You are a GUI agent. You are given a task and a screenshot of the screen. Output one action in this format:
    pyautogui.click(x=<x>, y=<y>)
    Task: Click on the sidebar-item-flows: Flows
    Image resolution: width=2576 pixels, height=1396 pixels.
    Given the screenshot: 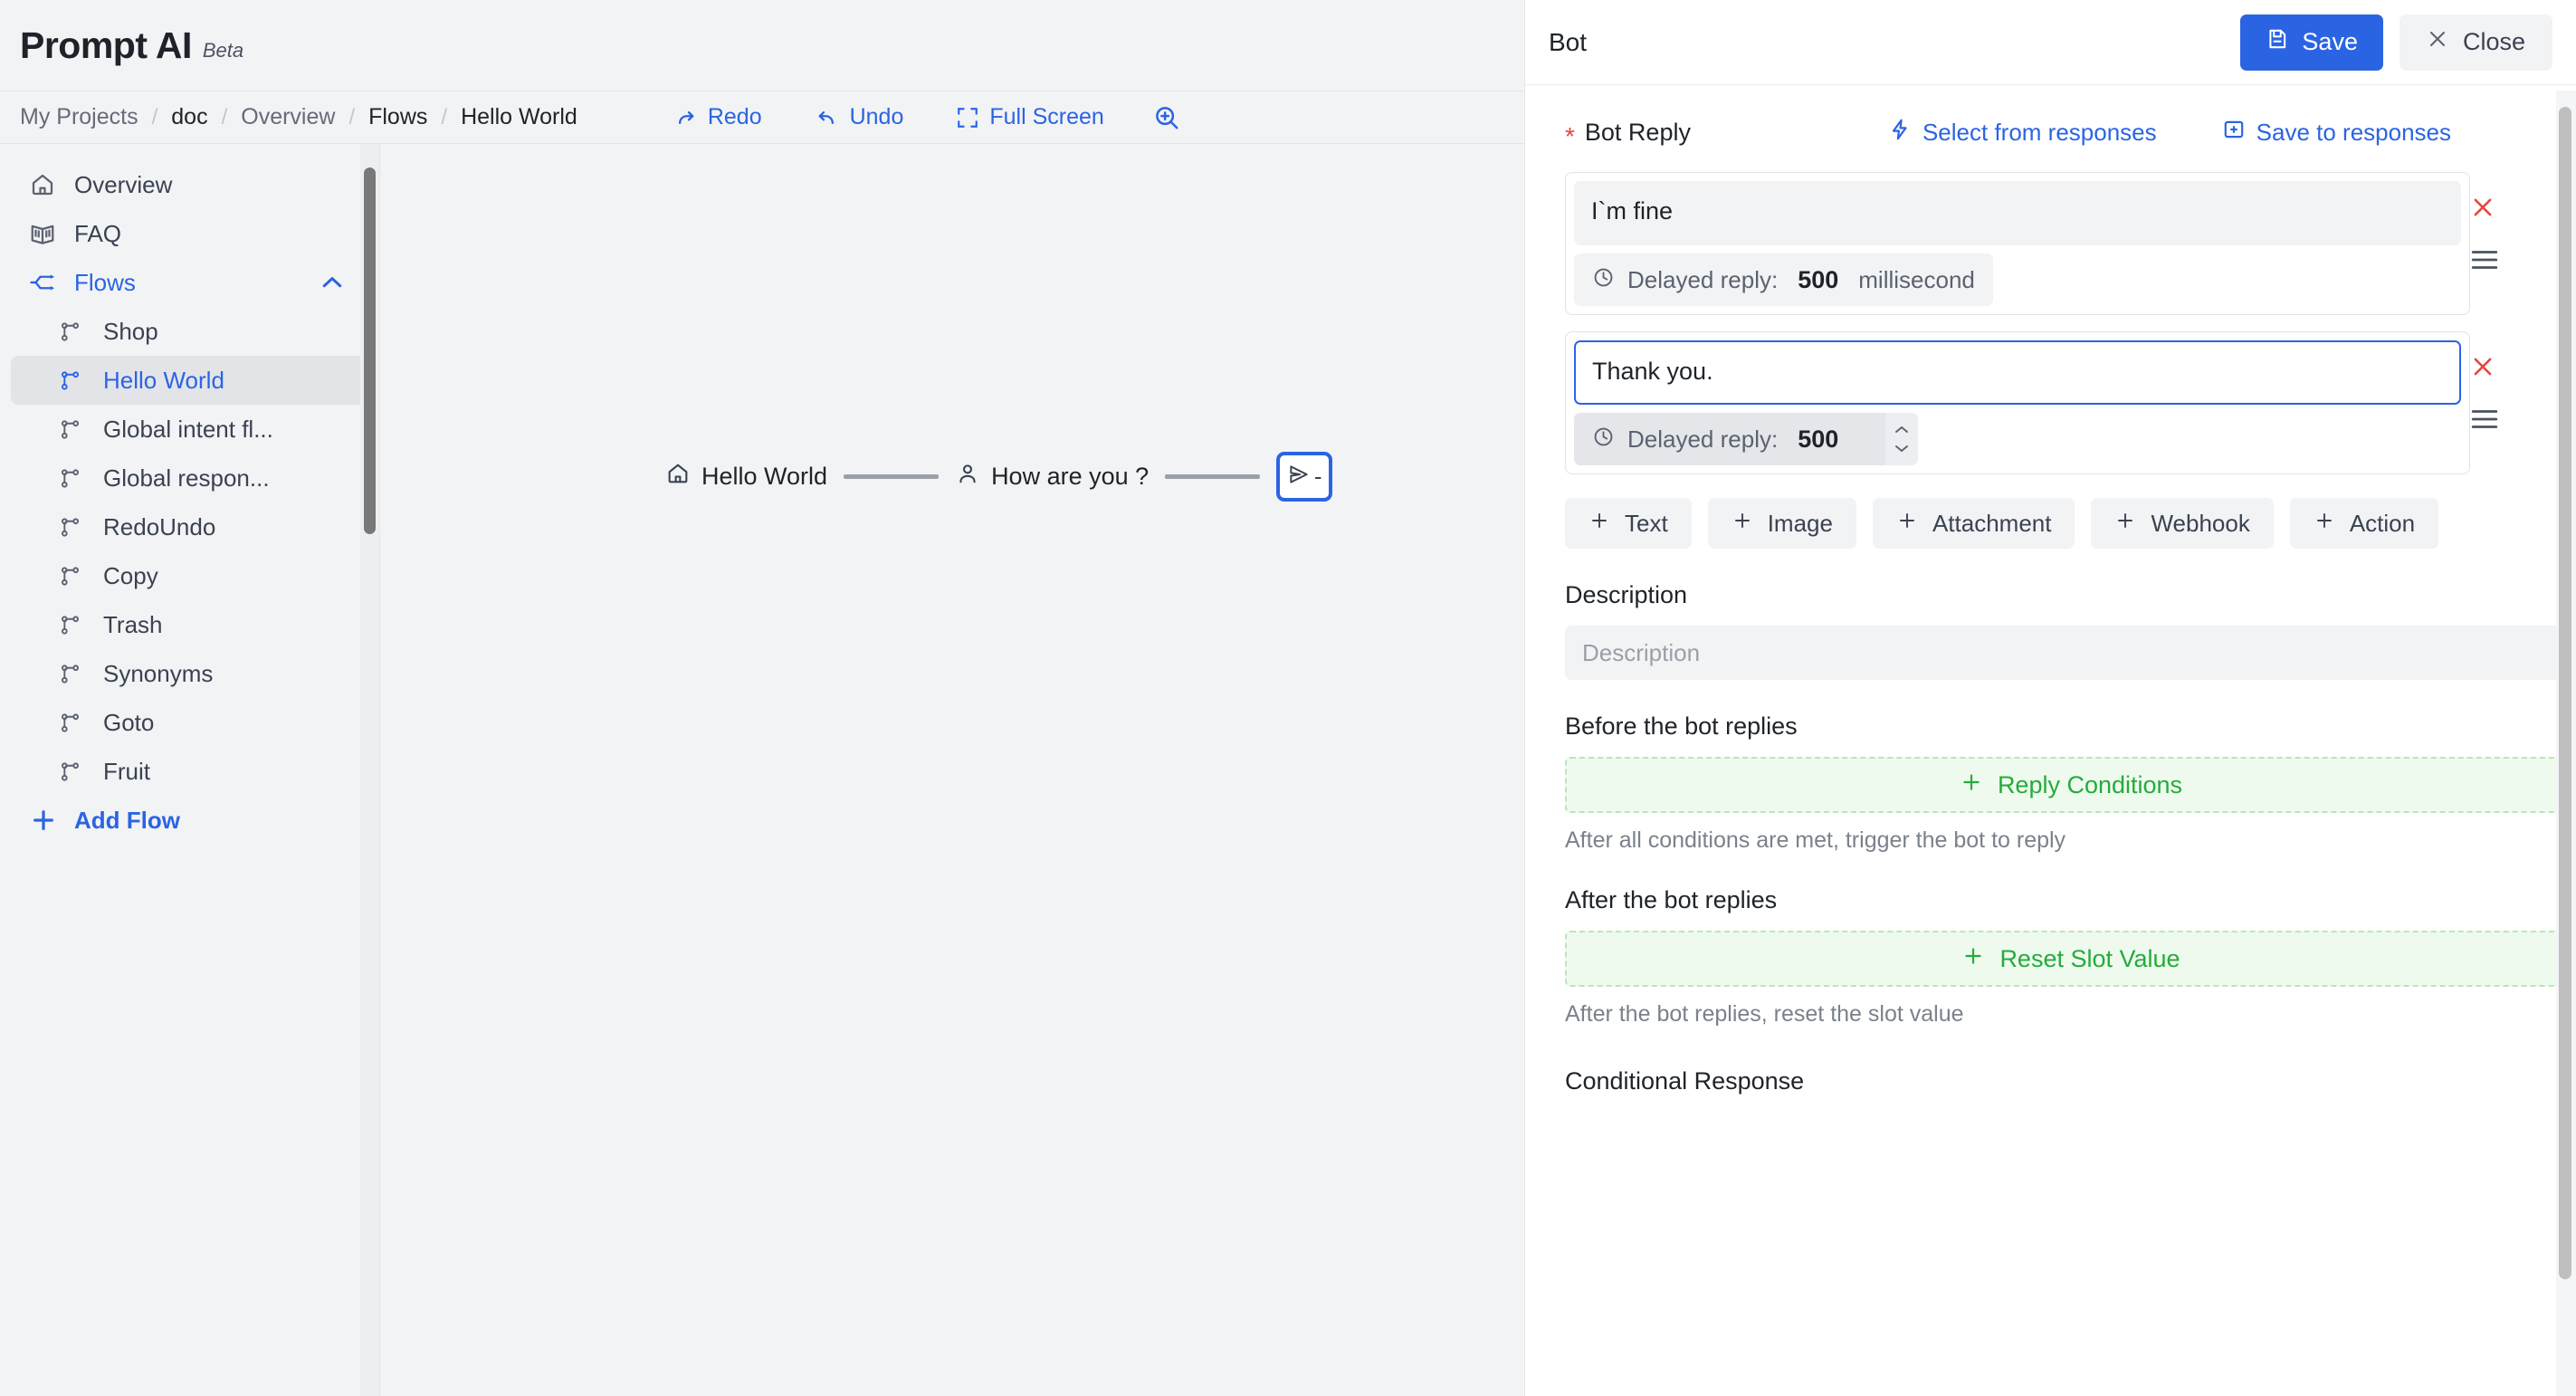 What is the action you would take?
    pyautogui.click(x=190, y=282)
    